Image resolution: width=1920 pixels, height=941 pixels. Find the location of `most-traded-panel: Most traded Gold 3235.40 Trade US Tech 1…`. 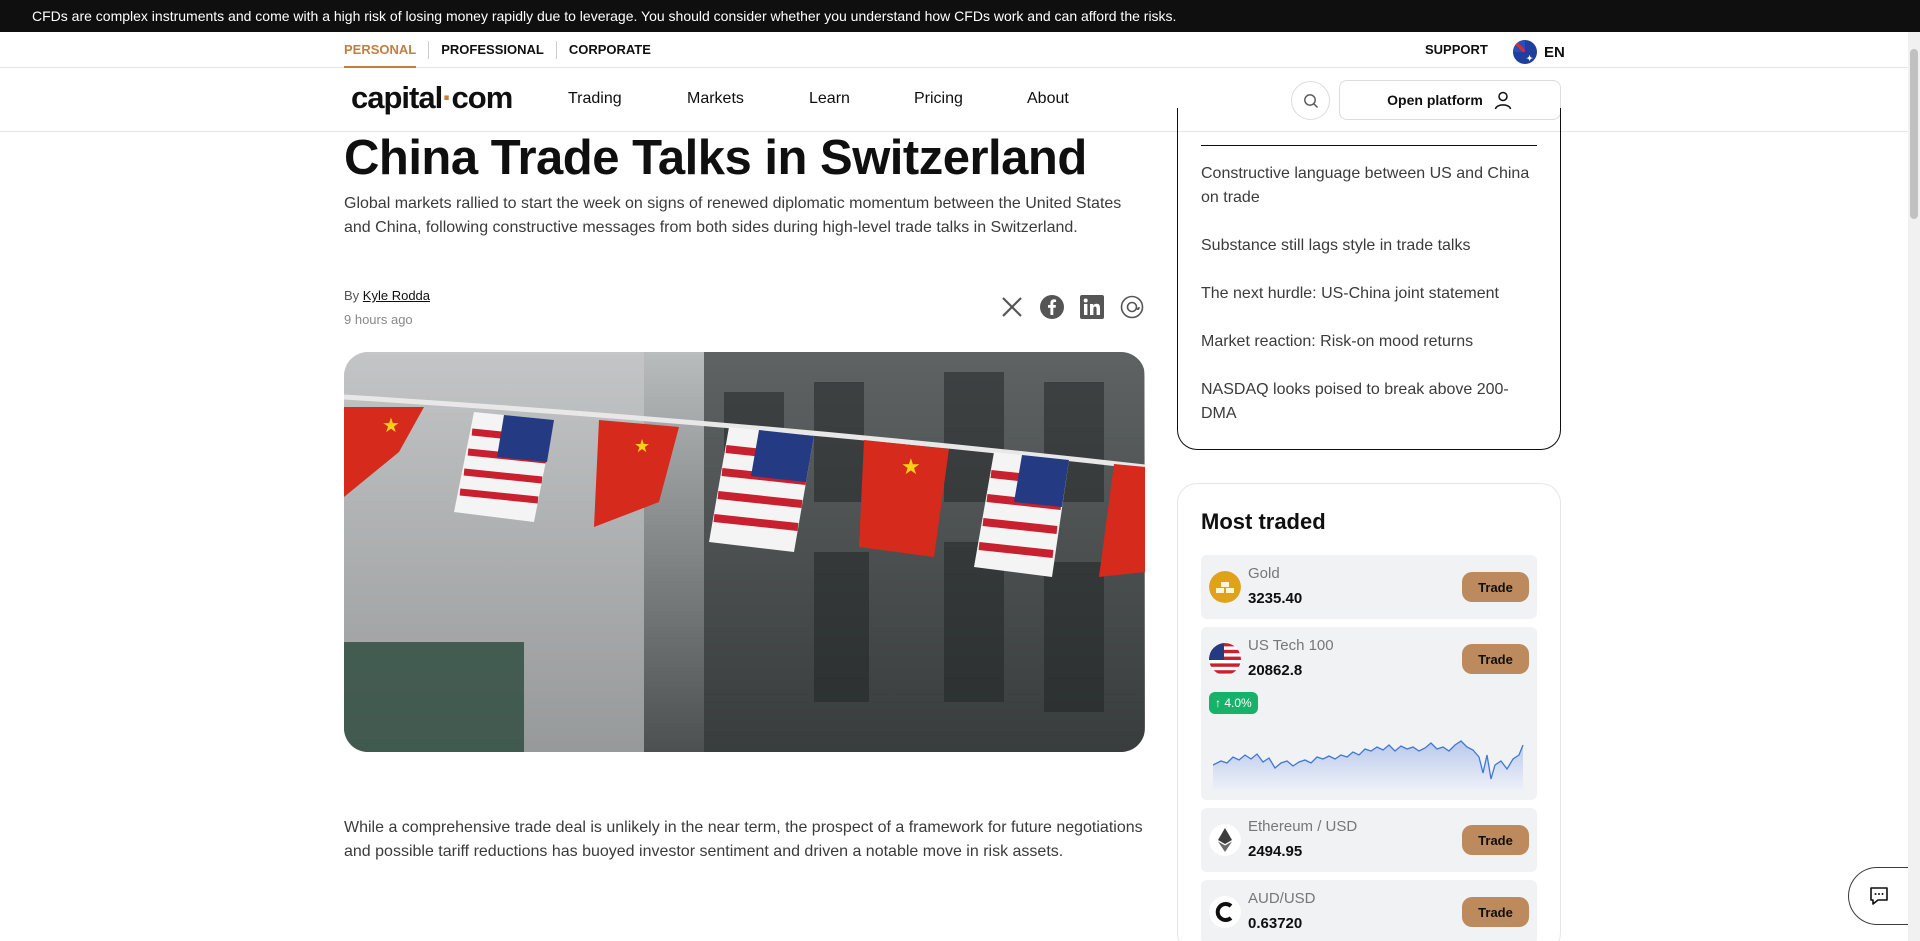

most-traded-panel: Most traded Gold 3235.40 Trade US Tech 1… is located at coordinates (1369, 712).